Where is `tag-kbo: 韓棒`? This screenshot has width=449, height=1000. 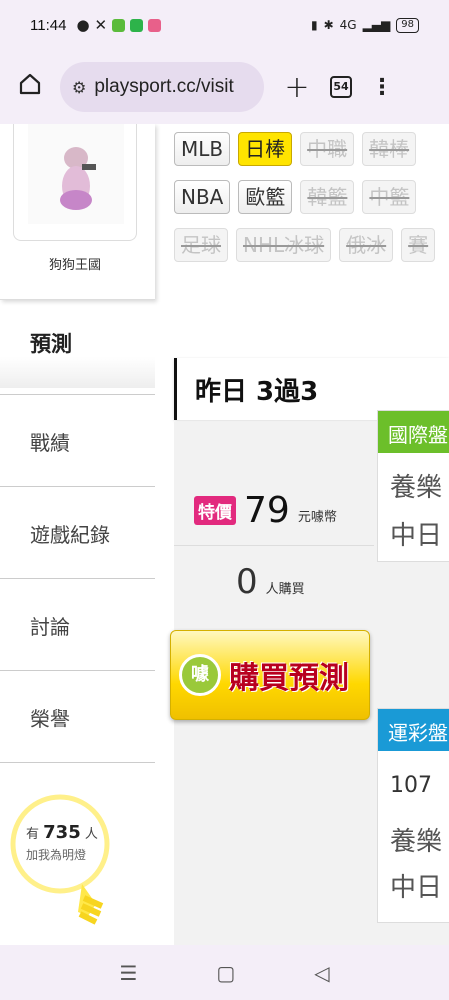 tag-kbo: 韓棒 is located at coordinates (389, 149).